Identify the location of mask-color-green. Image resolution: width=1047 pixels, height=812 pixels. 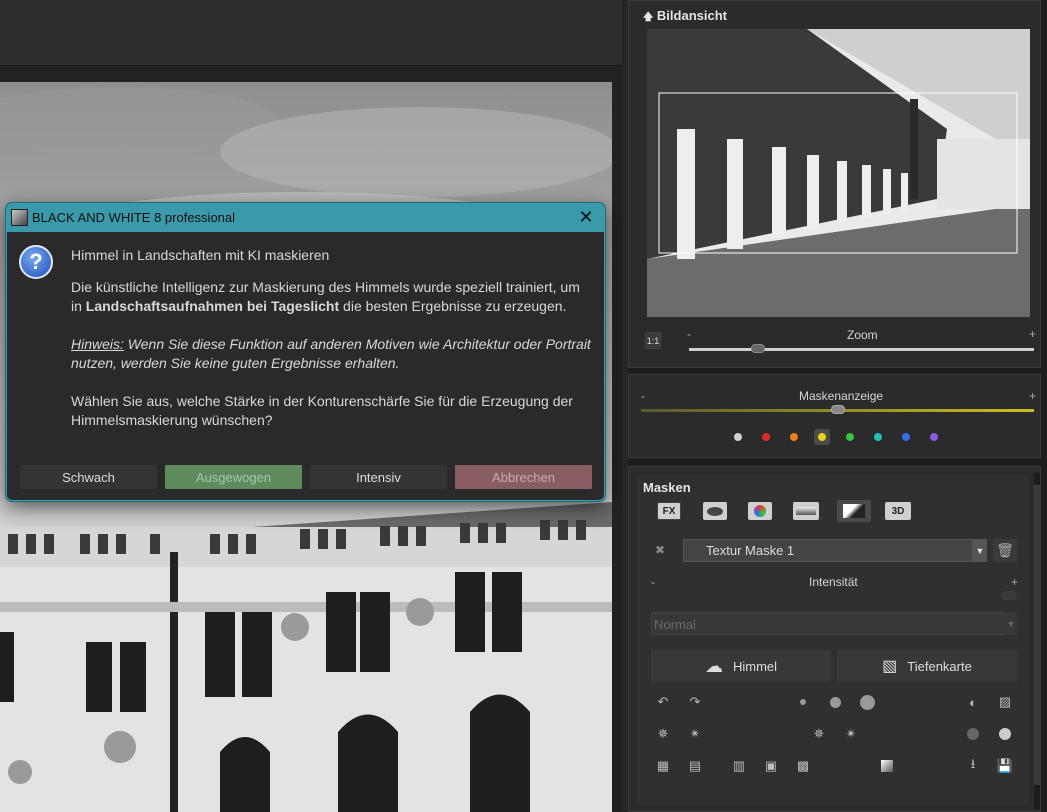
(850, 437).